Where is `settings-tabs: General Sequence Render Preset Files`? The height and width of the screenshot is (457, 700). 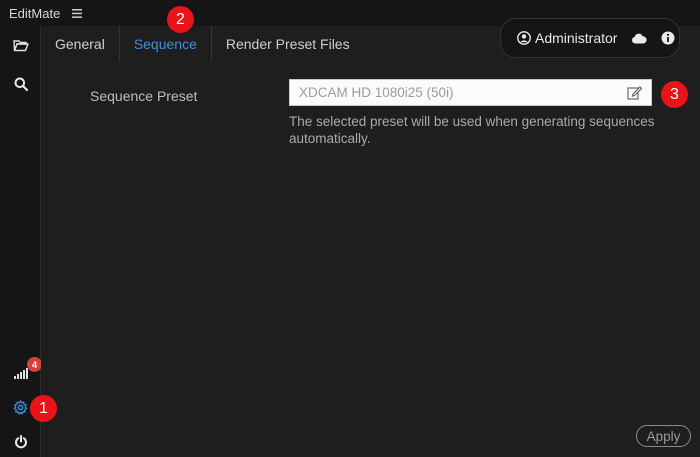 settings-tabs: General Sequence Render Preset Files is located at coordinates (202, 44).